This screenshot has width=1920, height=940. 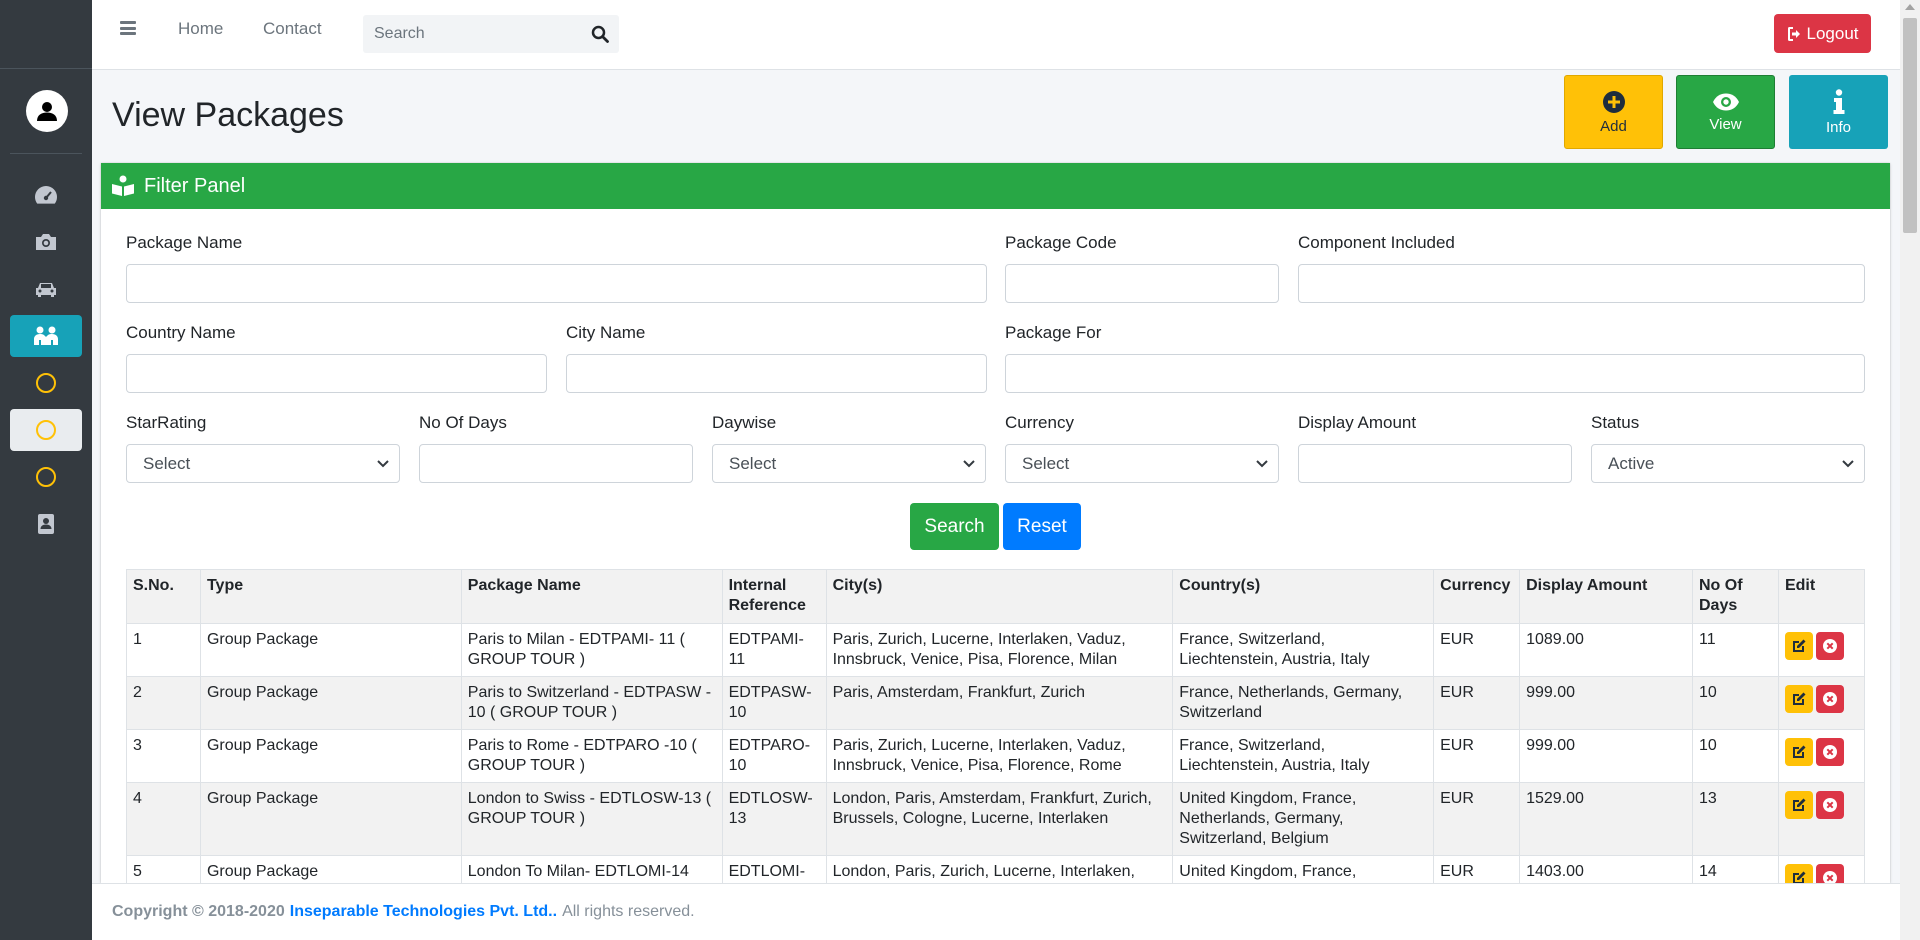 I want to click on display-amount-label: Display Amount, so click(x=1357, y=422).